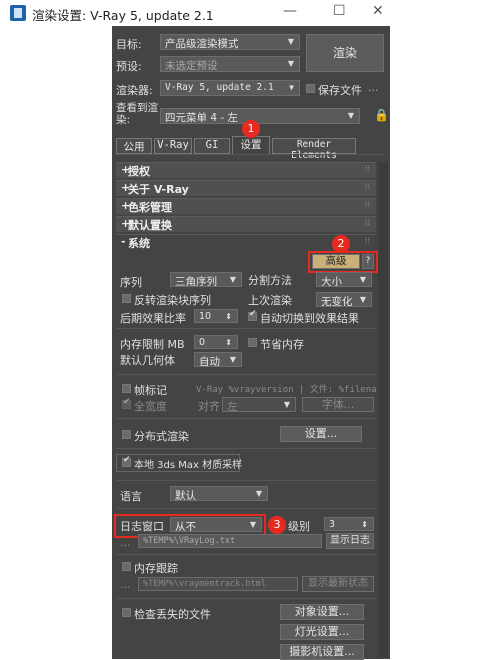  Describe the element at coordinates (299, 526) in the screenshot. I see `log-level-label: 级别` at that location.